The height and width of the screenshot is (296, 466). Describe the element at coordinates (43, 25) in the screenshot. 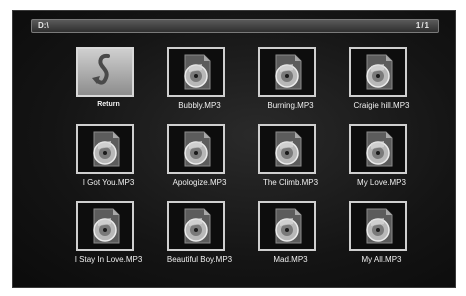

I see `current-path: D:\` at that location.